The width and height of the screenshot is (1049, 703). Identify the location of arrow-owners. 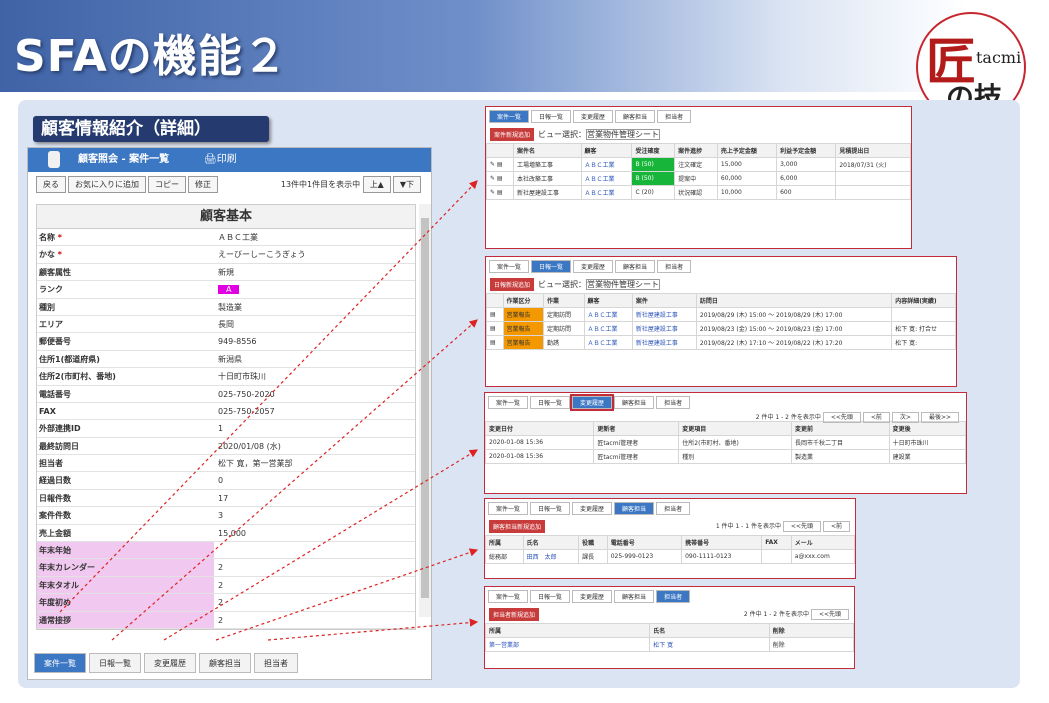
(373, 629).